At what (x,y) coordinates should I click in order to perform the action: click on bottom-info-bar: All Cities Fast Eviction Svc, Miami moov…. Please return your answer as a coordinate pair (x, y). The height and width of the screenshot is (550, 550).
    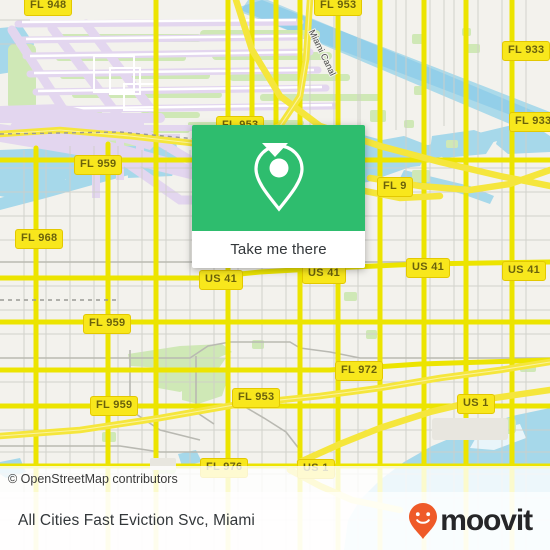
    Looking at the image, I should click on (275, 521).